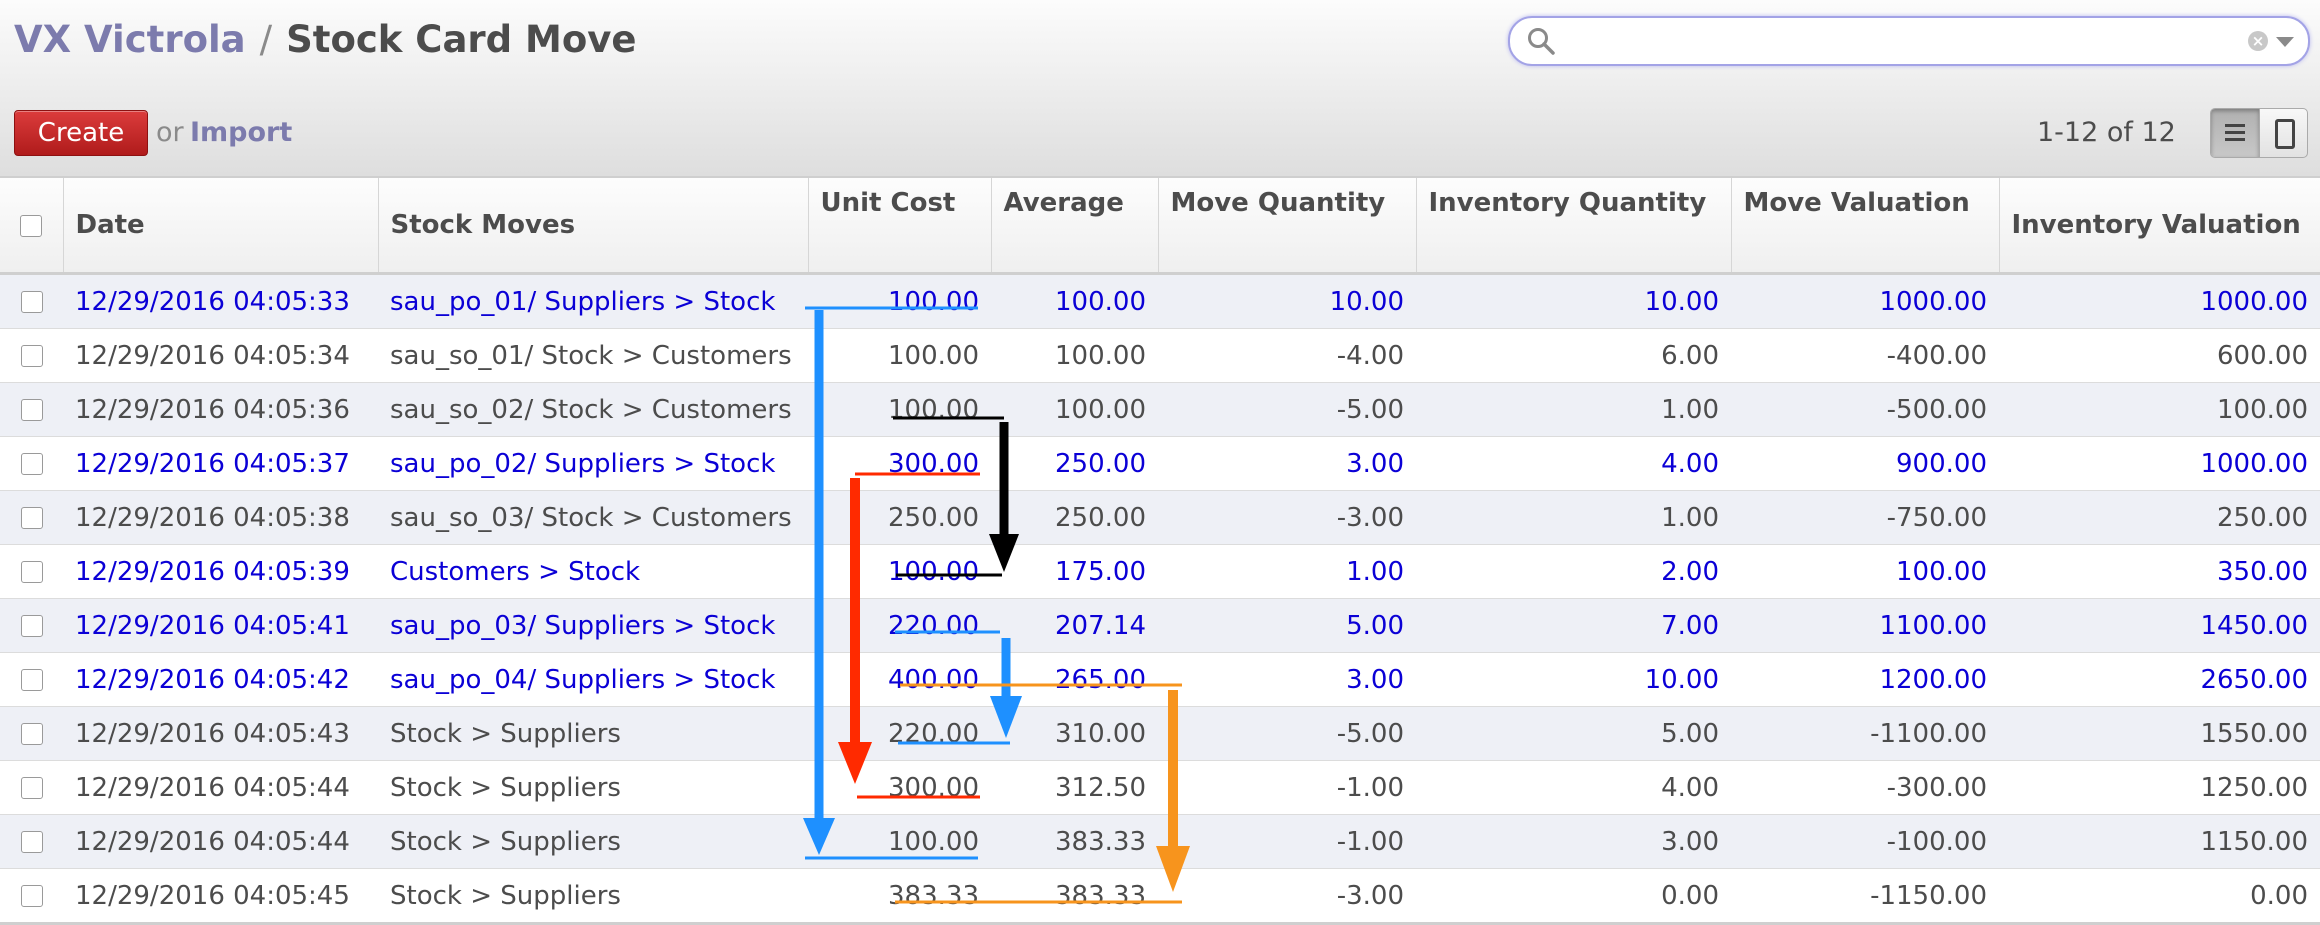 The image size is (2320, 925). What do you see at coordinates (1865, 679) in the screenshot?
I see `cell-move-valuation: 1200.00` at bounding box center [1865, 679].